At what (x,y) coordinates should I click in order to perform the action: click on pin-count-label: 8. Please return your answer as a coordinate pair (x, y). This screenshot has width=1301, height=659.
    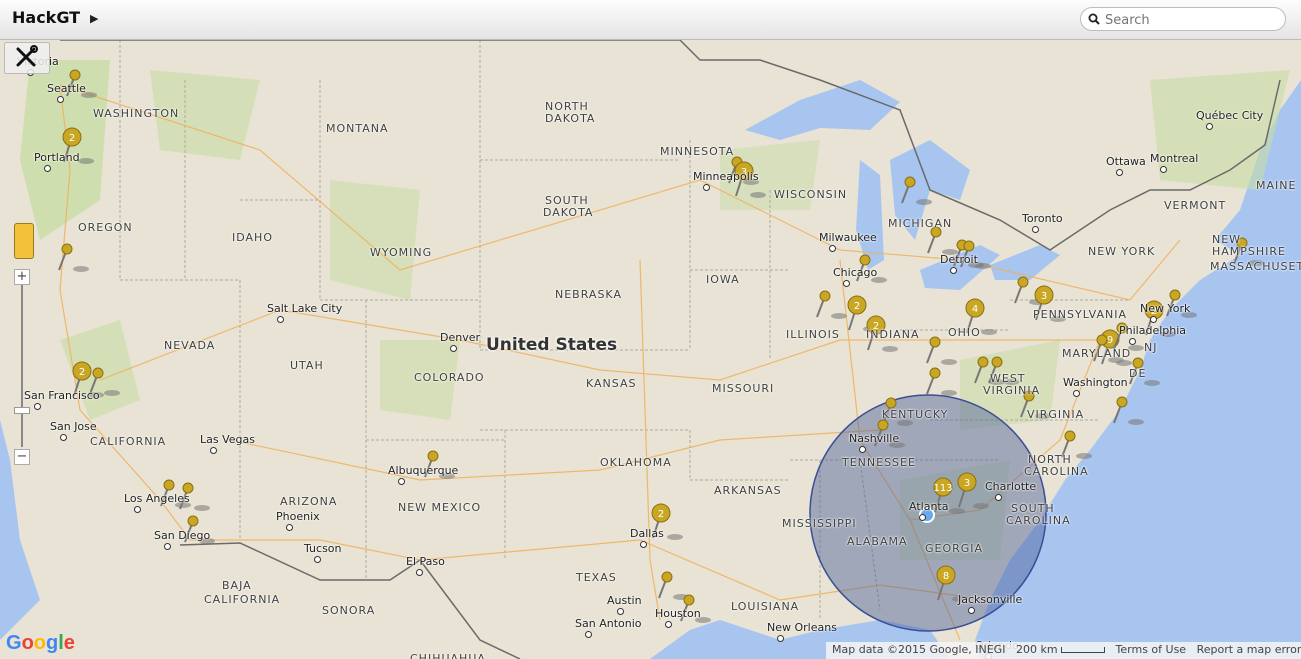
    Looking at the image, I should click on (946, 576).